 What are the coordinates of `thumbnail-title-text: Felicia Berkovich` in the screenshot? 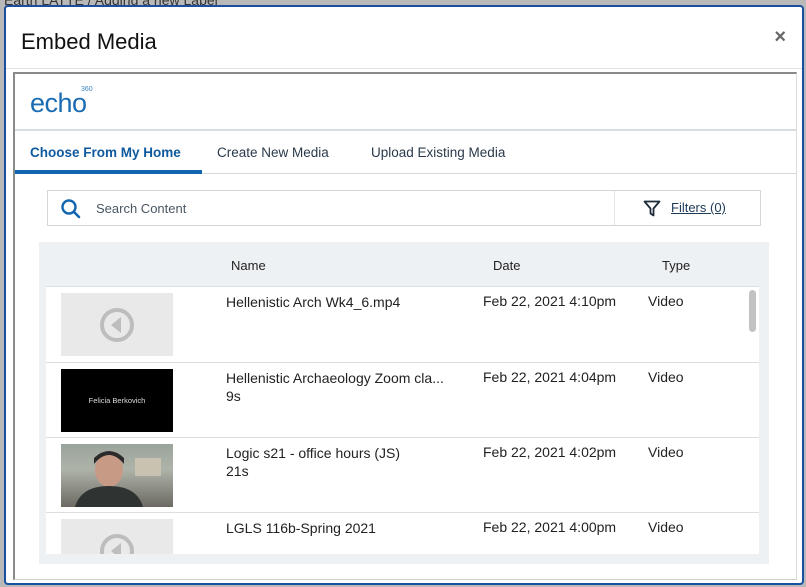 It's located at (117, 400).